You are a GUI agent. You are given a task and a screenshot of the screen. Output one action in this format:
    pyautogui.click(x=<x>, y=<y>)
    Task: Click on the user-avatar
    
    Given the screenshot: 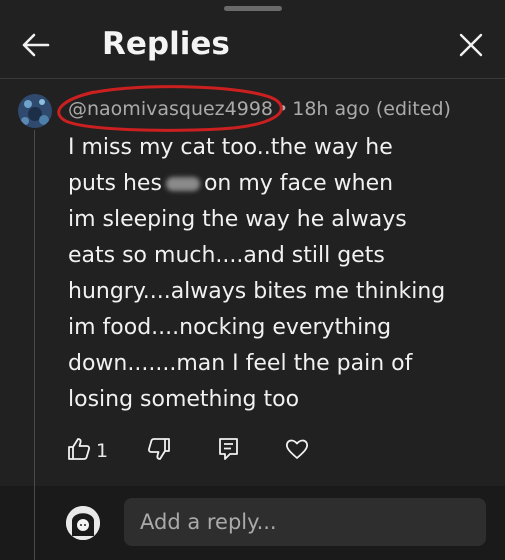 What is the action you would take?
    pyautogui.click(x=83, y=523)
    